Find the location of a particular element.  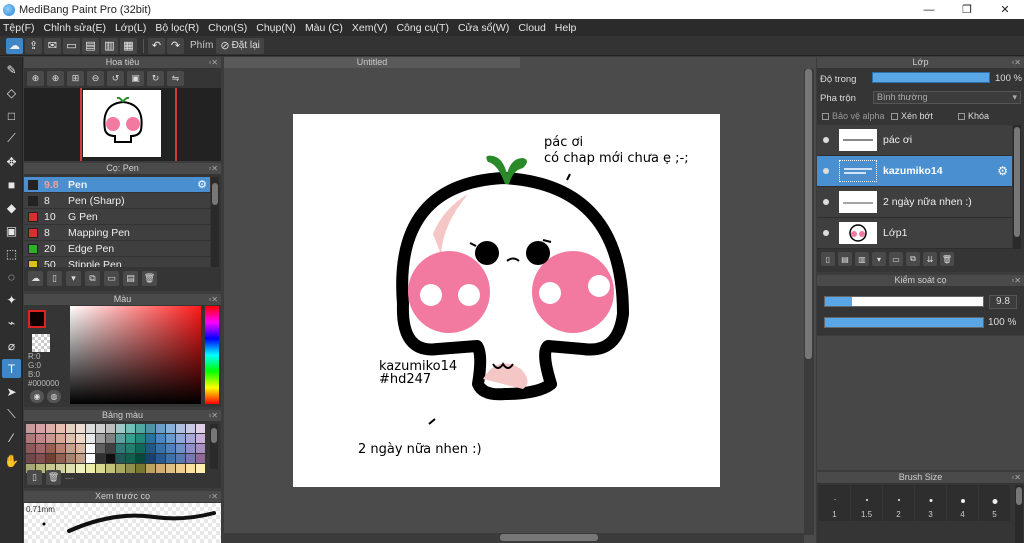

maximize-button: ❐ is located at coordinates (967, 9).